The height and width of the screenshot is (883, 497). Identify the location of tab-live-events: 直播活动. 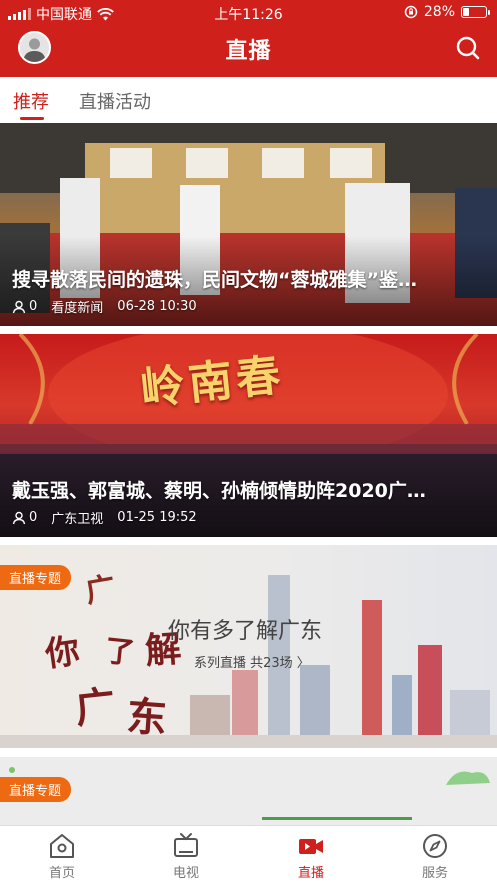
(115, 101).